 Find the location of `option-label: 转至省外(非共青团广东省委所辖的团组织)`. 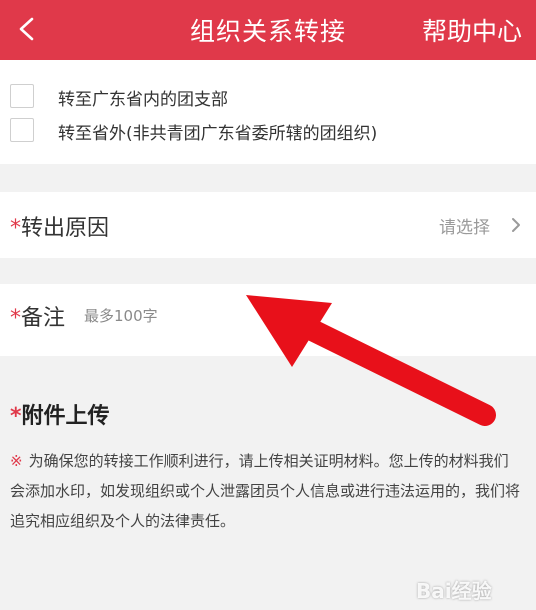

option-label: 转至省外(非共青团广东省委所辖的团组织) is located at coordinates (218, 134).